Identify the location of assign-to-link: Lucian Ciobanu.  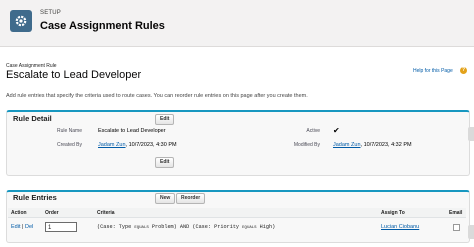
(400, 227).